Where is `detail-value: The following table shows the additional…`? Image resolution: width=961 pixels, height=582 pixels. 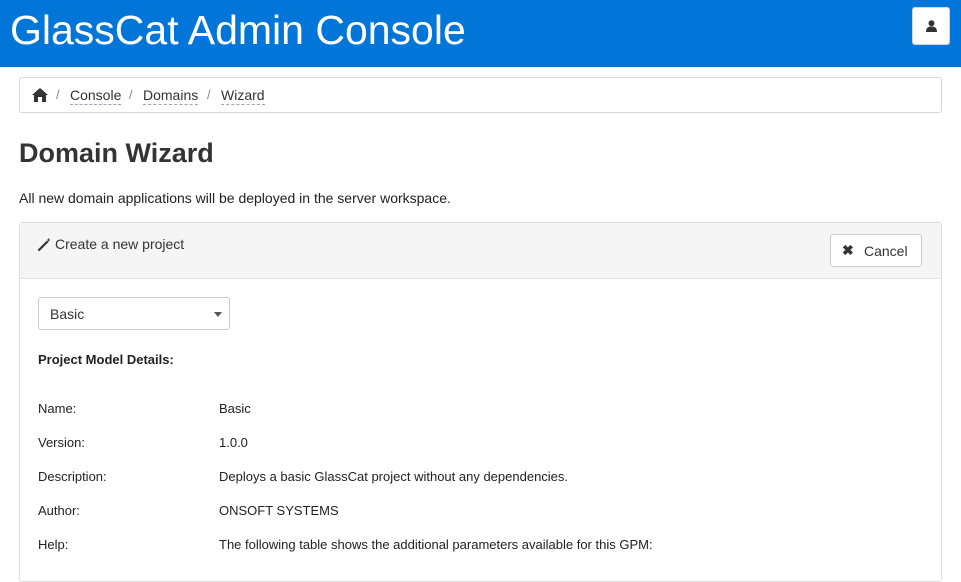 detail-value: The following table shows the additional… is located at coordinates (436, 544).